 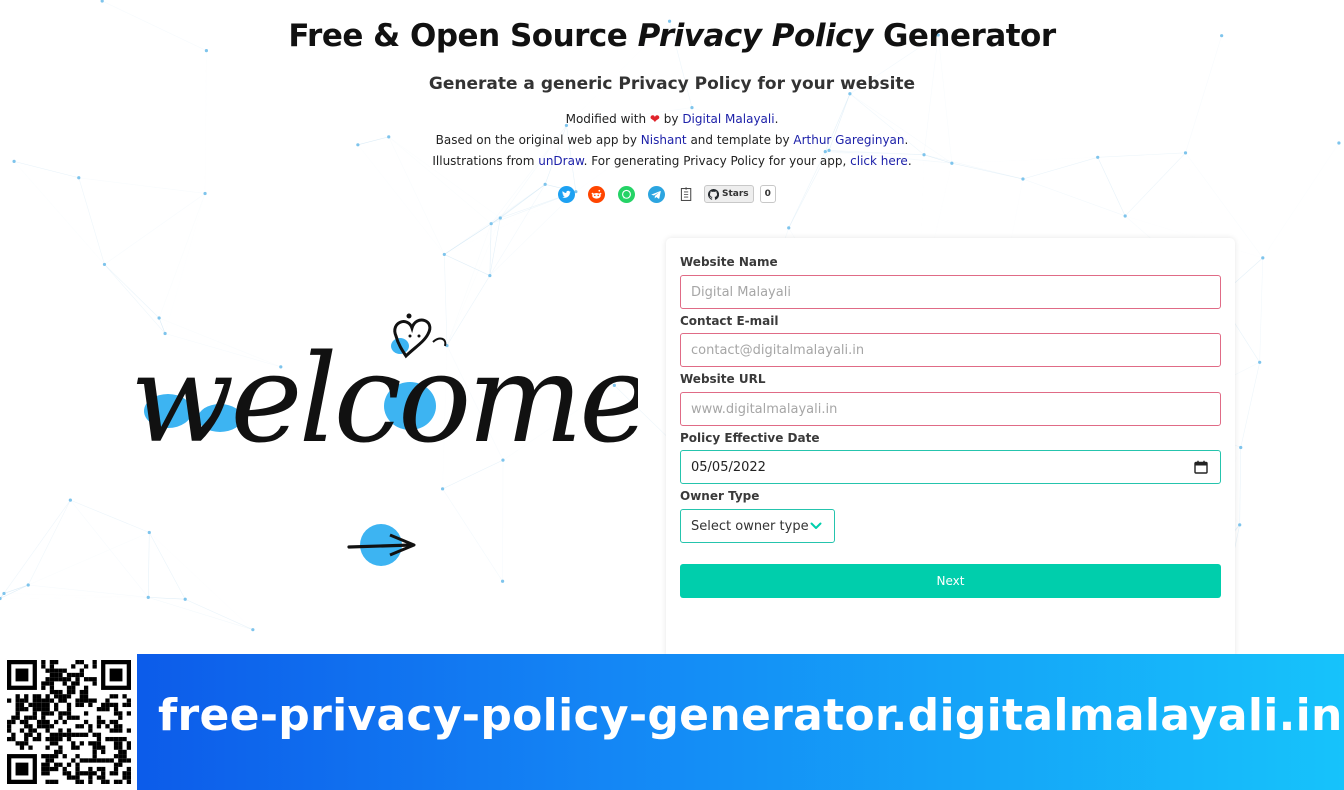 What do you see at coordinates (735, 194) in the screenshot?
I see `github-stars-label: Stars` at bounding box center [735, 194].